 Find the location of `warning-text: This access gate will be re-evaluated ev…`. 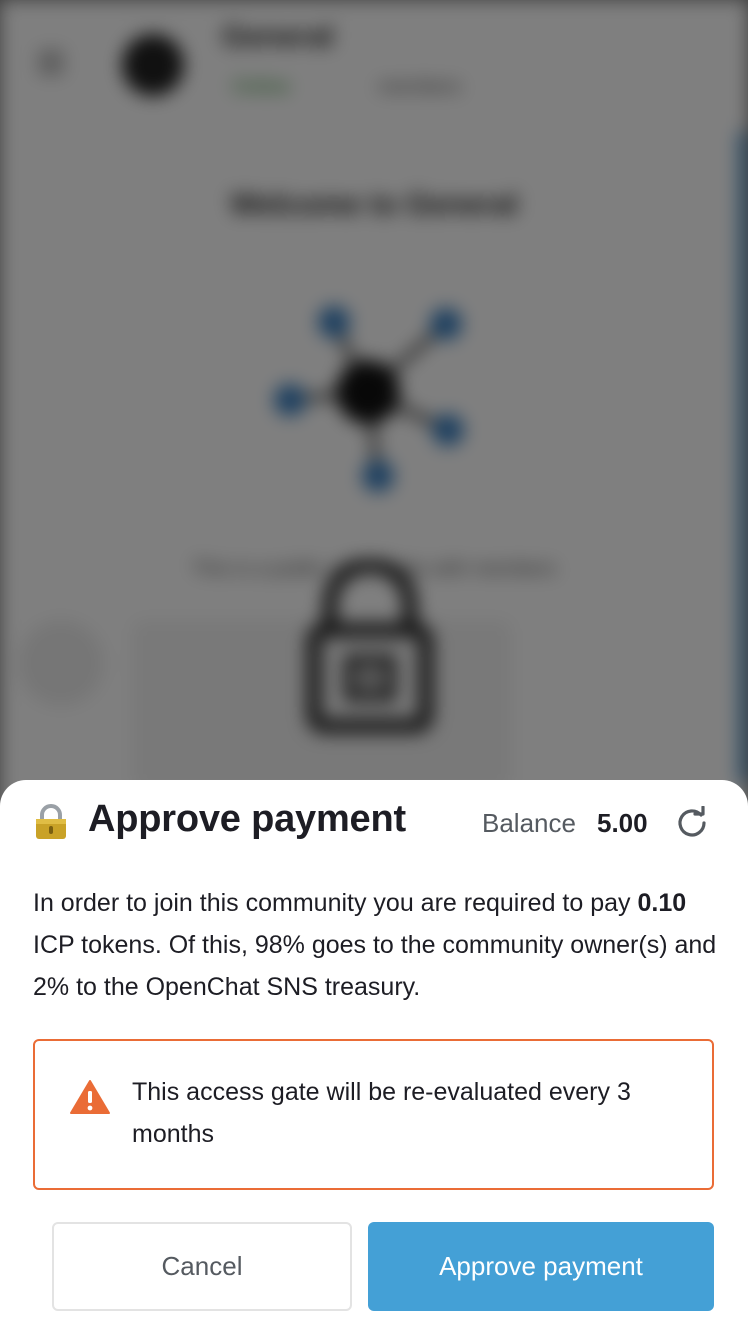

warning-text: This access gate will be re-evaluated ev… is located at coordinates (381, 1113).